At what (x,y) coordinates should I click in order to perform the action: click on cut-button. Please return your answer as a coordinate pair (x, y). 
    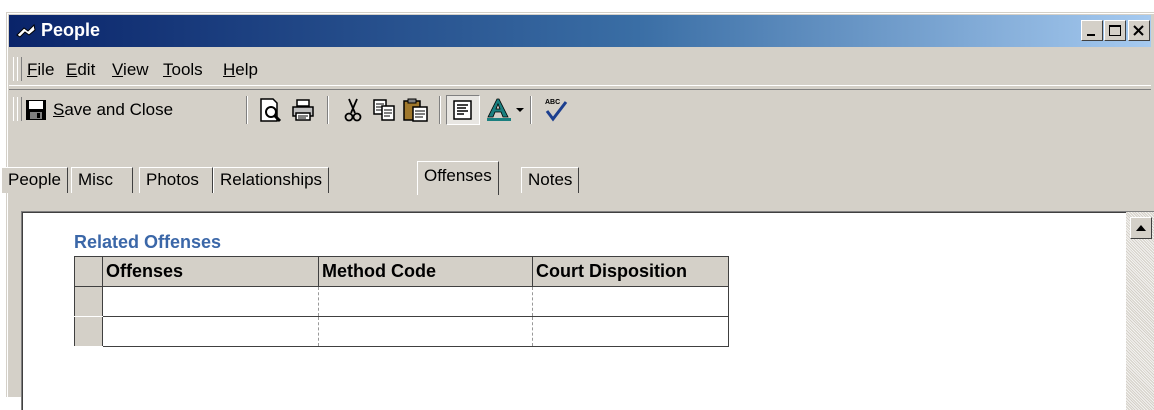
    Looking at the image, I should click on (353, 110).